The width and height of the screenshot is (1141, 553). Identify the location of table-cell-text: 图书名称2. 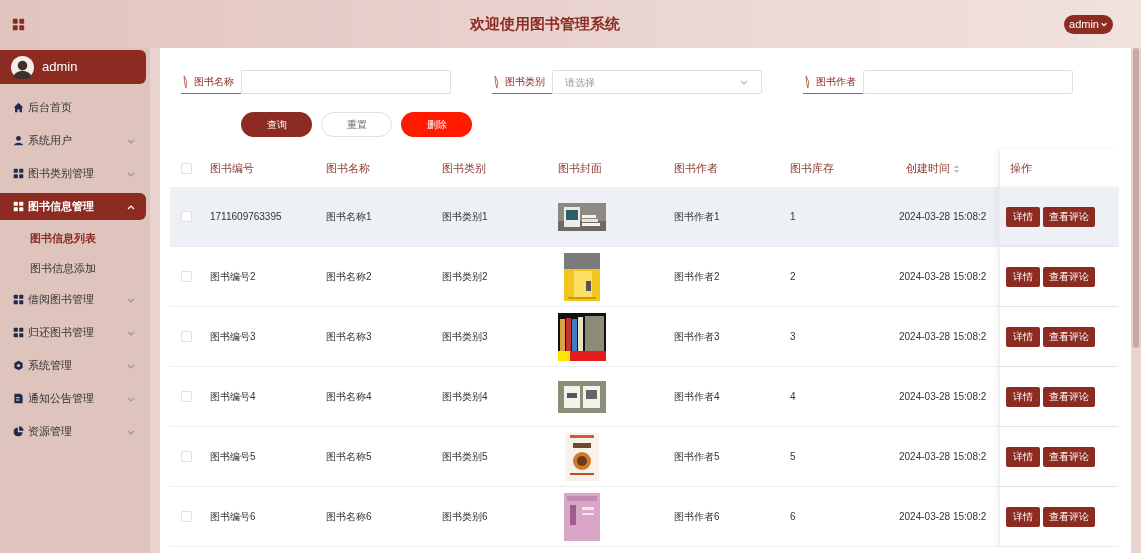
(349, 277).